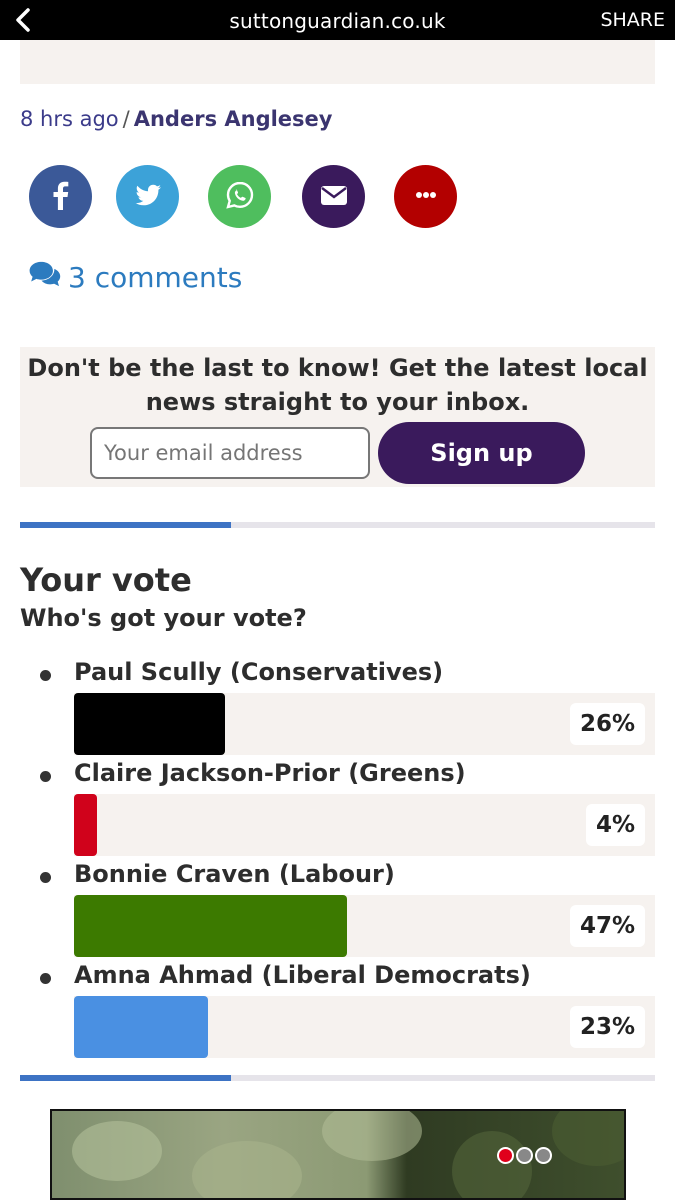  I want to click on comments-icon, so click(45, 277).